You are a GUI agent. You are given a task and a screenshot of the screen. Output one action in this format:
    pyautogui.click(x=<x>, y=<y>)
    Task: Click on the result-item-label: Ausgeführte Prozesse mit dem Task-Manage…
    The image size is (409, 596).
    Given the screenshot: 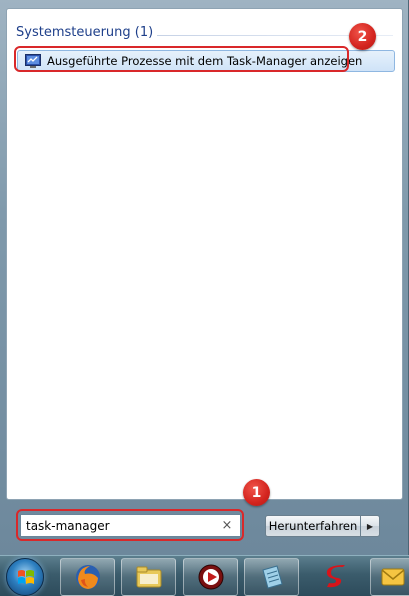 What is the action you would take?
    pyautogui.click(x=205, y=61)
    